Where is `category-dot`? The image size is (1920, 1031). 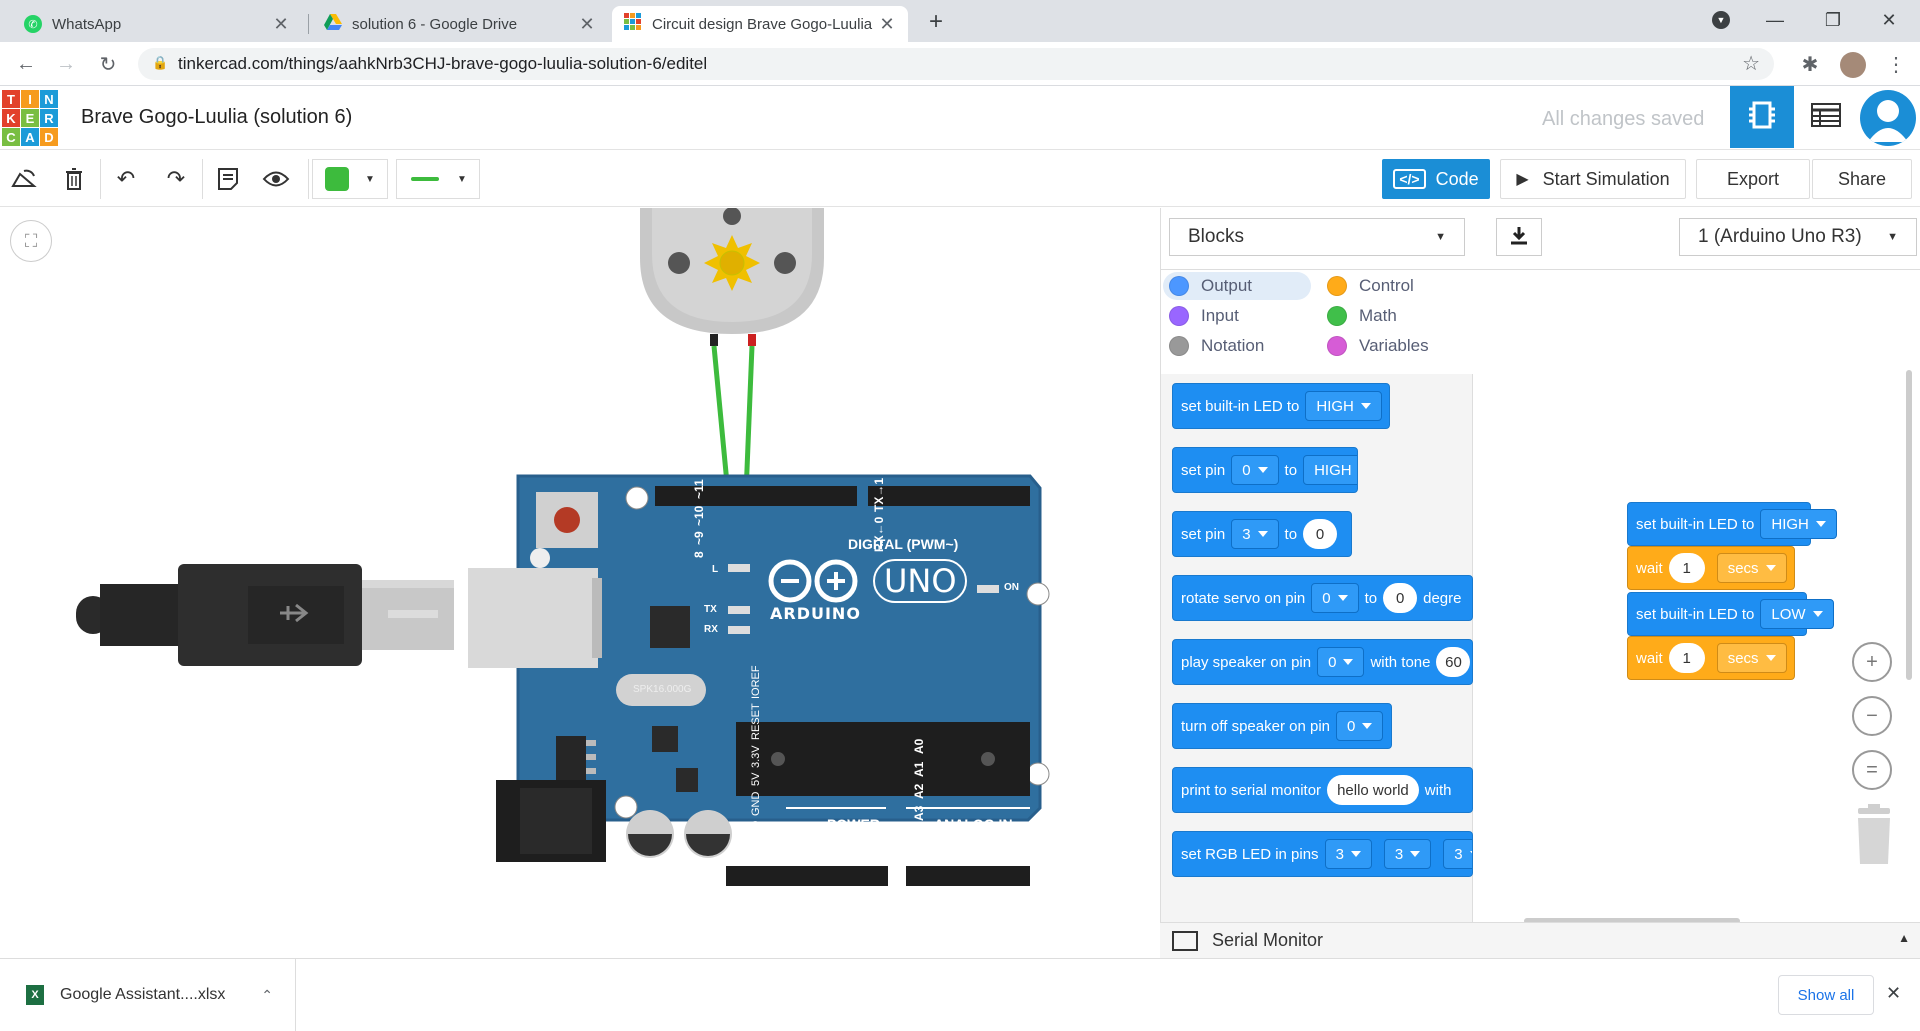
category-dot is located at coordinates (1337, 346).